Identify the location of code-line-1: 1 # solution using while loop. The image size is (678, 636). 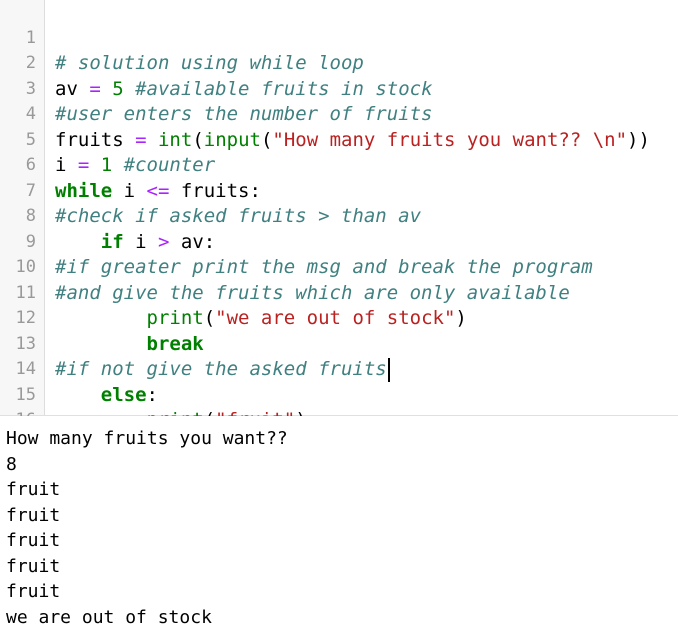
(339, 37).